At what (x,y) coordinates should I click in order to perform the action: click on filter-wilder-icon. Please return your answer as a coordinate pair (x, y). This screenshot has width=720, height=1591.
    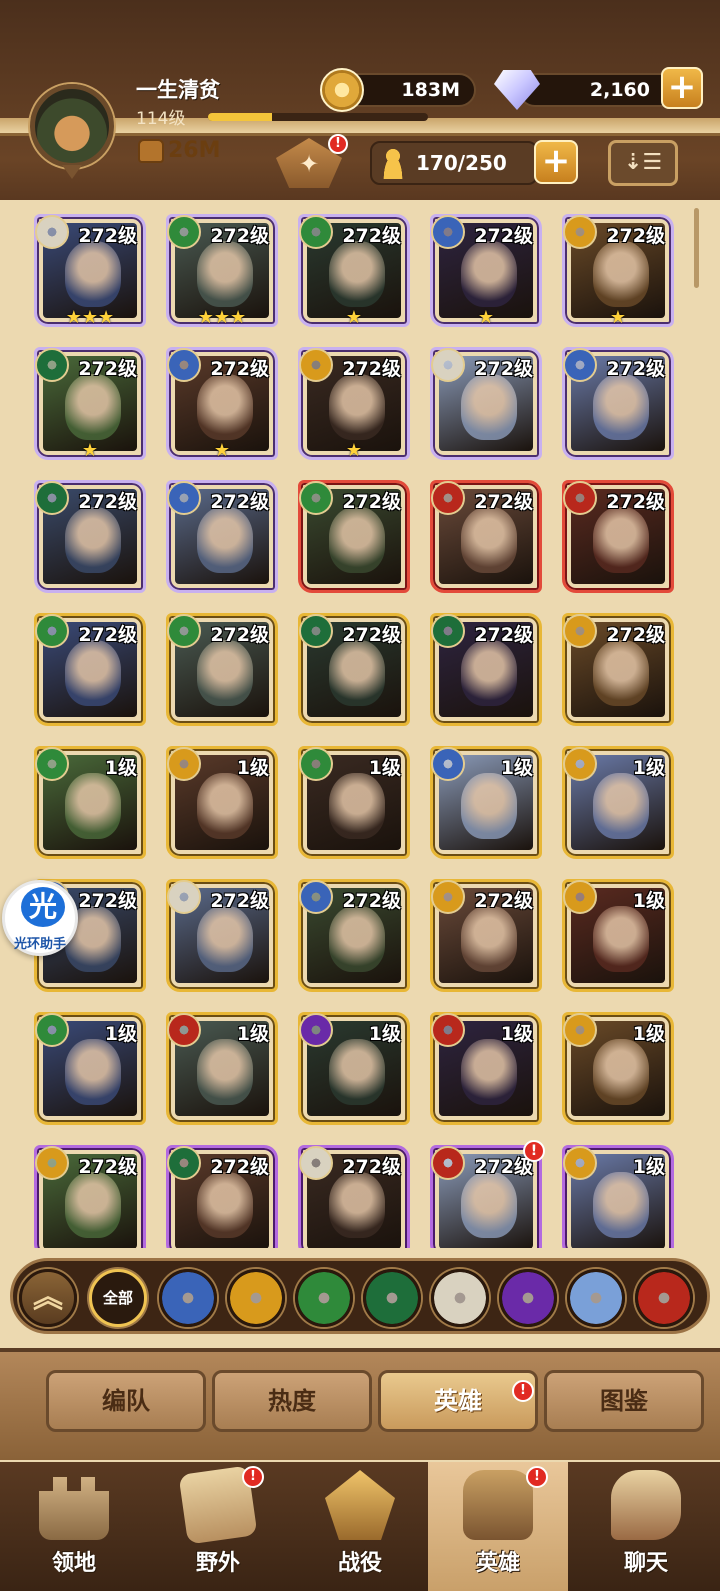
    Looking at the image, I should click on (324, 1298).